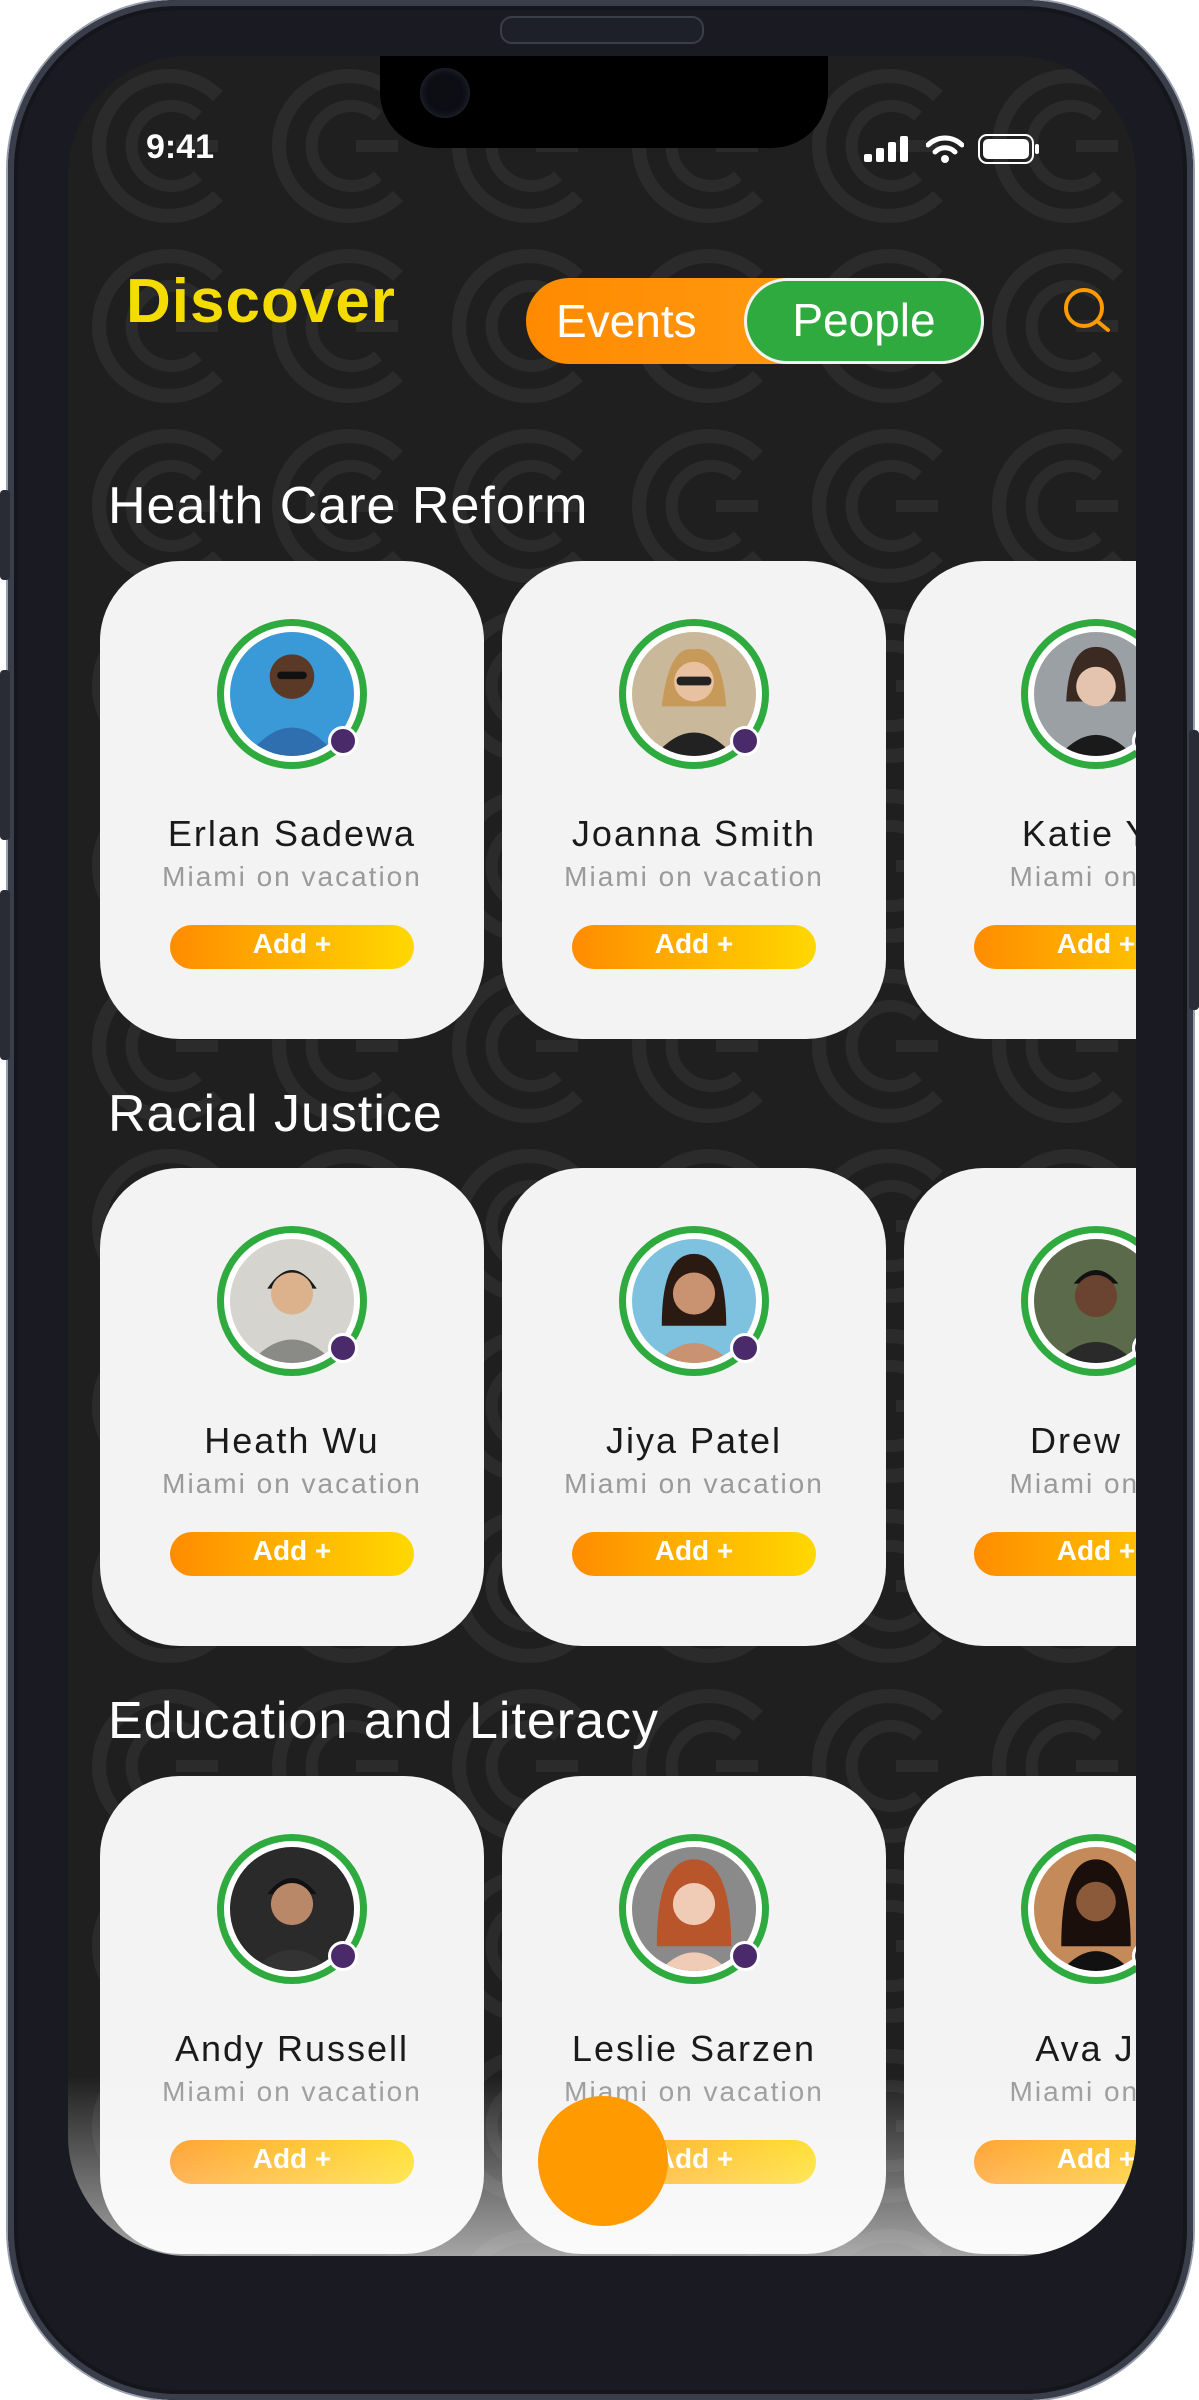 The height and width of the screenshot is (2400, 1199). Describe the element at coordinates (1085, 2048) in the screenshot. I see `person-name: Ava Jo` at that location.